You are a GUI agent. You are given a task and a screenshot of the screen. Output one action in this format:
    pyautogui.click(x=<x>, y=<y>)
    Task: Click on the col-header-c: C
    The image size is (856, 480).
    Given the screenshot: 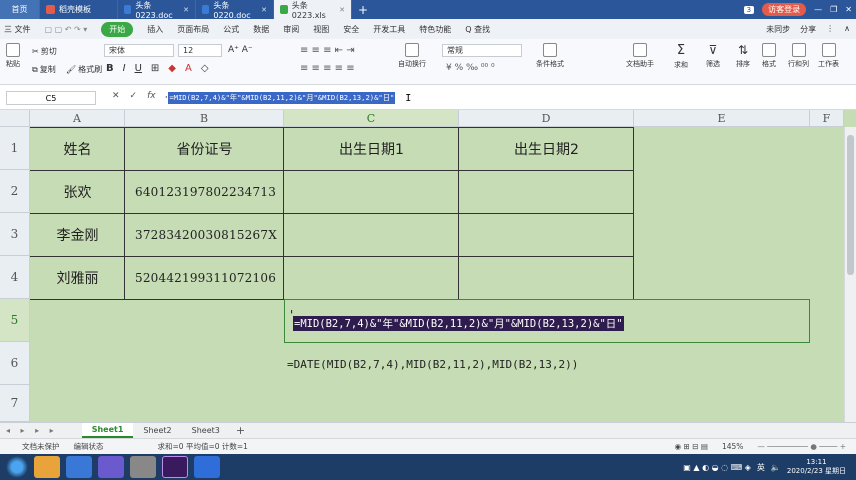 What is the action you would take?
    pyautogui.click(x=371, y=118)
    